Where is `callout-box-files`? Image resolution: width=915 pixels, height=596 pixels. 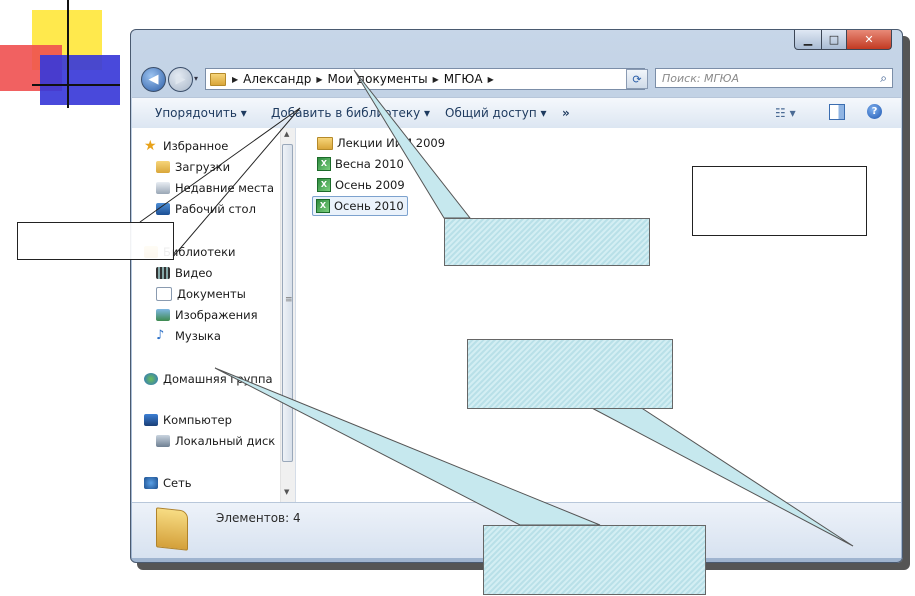
callout-box-files is located at coordinates (570, 374).